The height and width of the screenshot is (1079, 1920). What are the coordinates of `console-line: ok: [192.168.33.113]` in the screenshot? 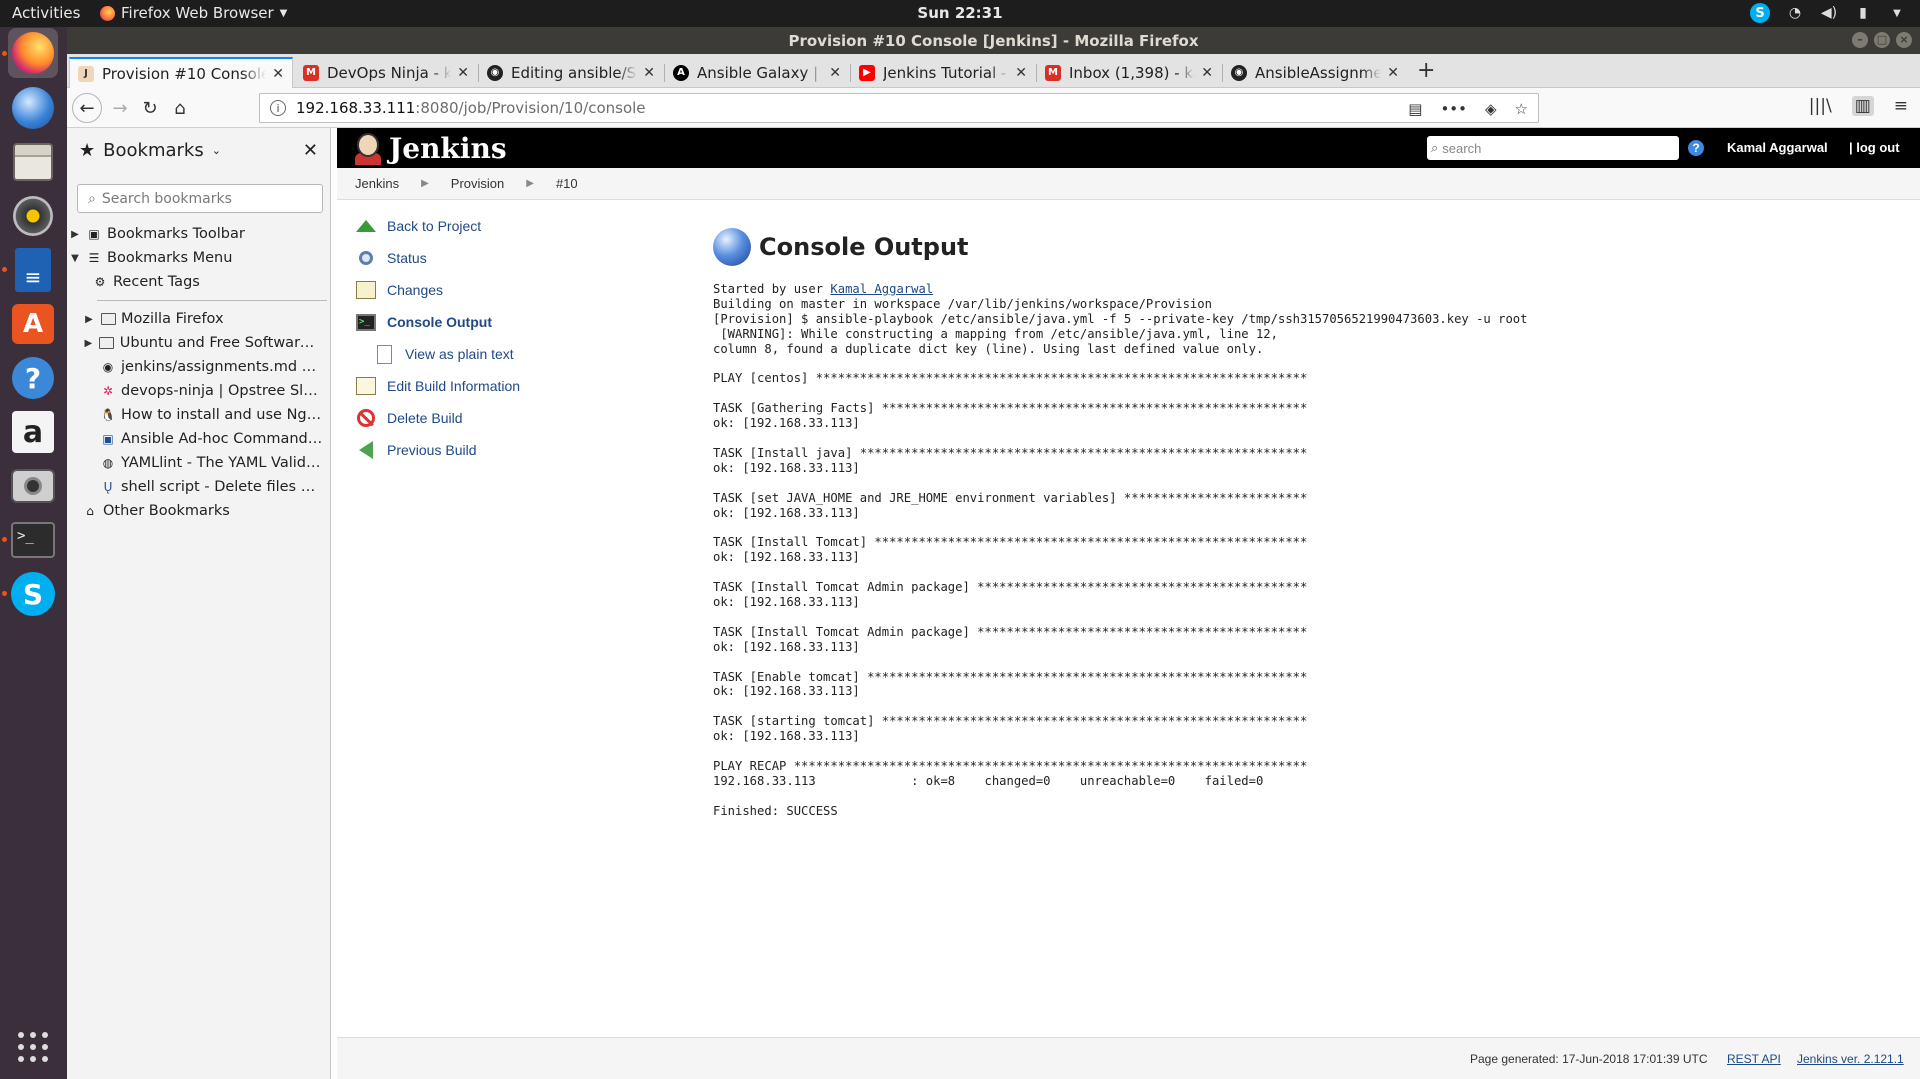 It's located at (786, 423).